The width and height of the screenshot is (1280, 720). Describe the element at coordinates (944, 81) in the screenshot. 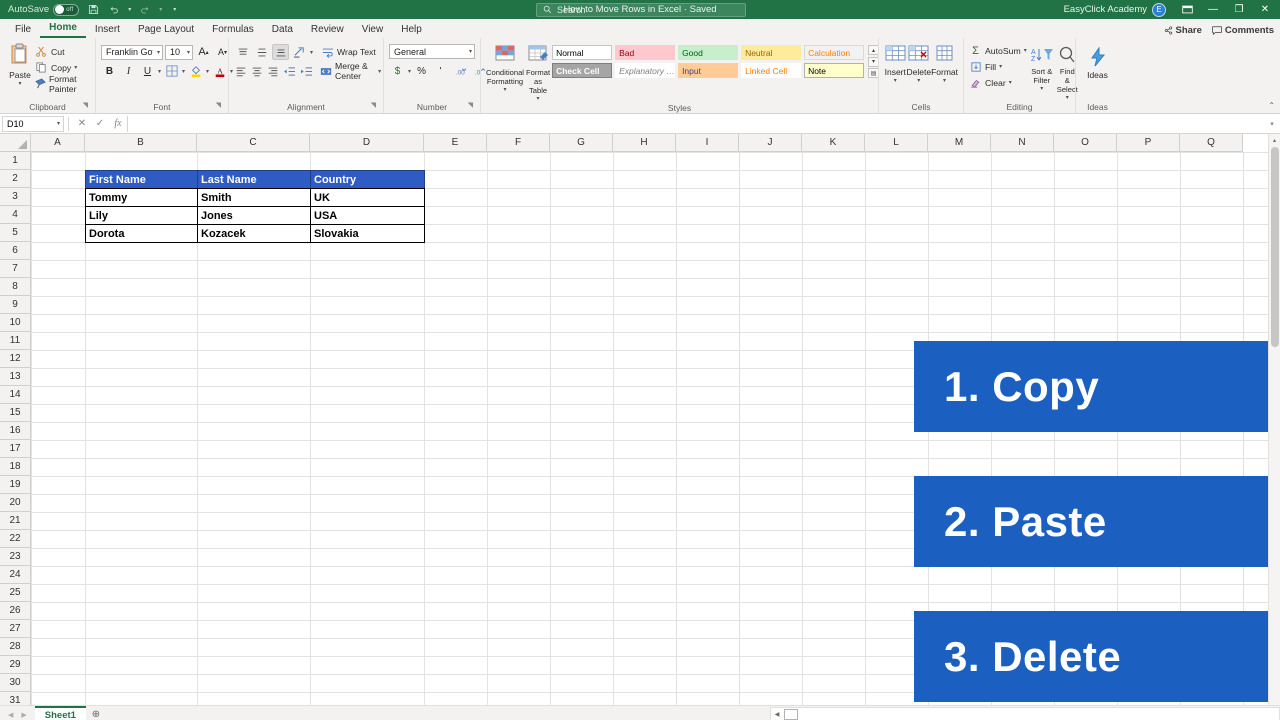

I see `format-cells-caret: ▾` at that location.